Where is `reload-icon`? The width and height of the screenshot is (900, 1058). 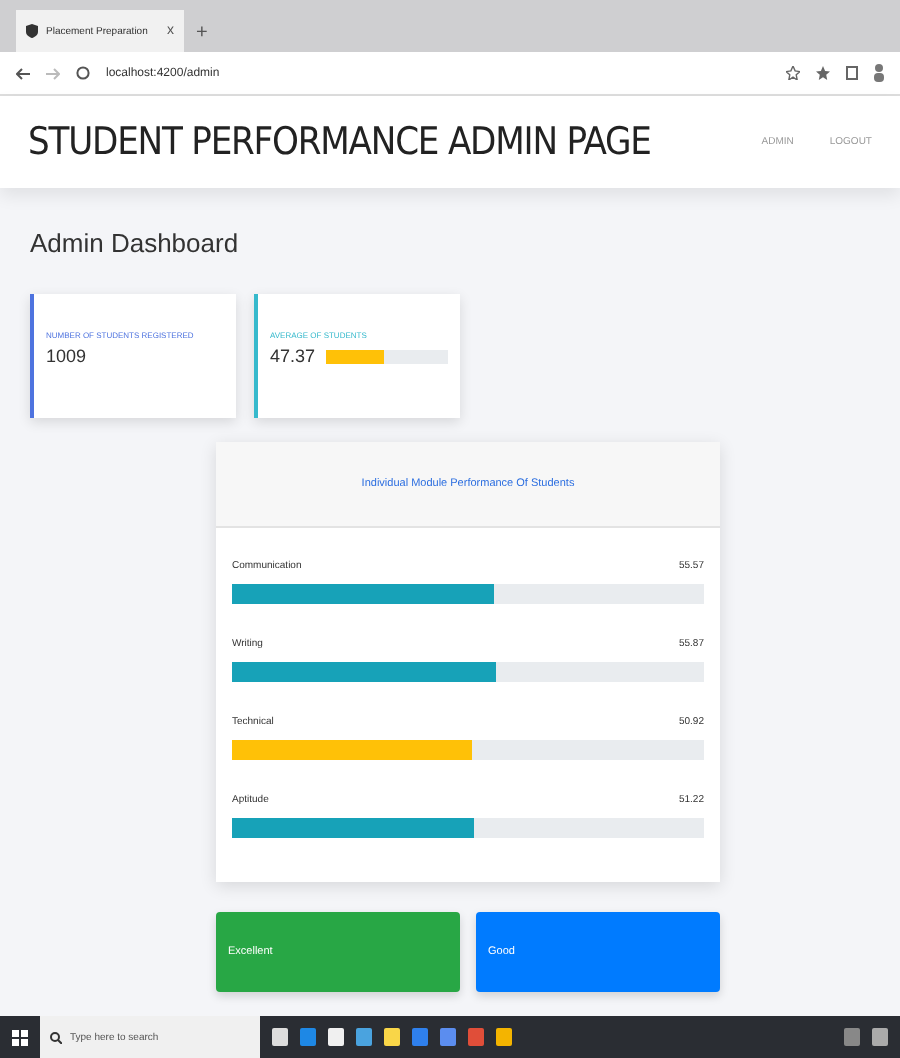 reload-icon is located at coordinates (83, 73).